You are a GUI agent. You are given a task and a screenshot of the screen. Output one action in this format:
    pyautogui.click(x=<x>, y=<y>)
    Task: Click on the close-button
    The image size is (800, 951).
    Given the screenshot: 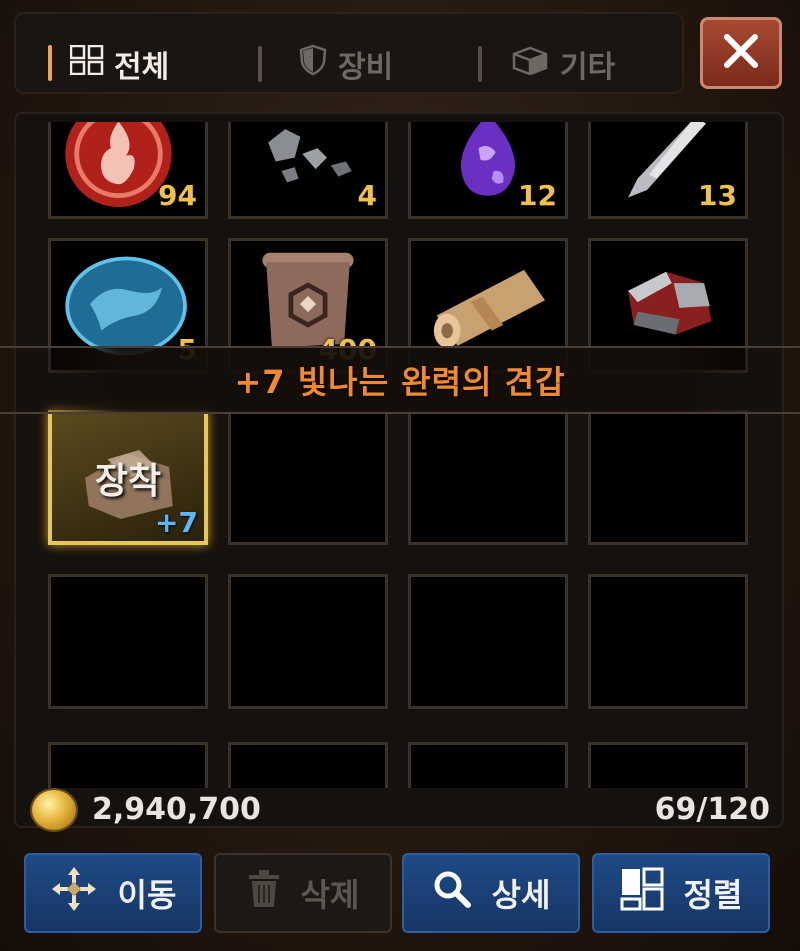 What is the action you would take?
    pyautogui.click(x=741, y=53)
    